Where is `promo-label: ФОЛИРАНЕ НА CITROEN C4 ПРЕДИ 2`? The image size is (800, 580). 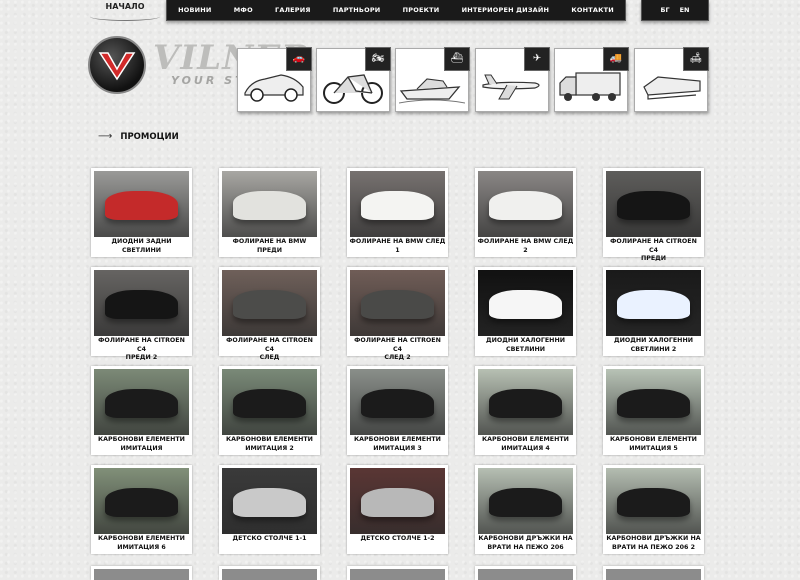 promo-label: ФОЛИРАНЕ НА CITROEN C4 ПРЕДИ 2 is located at coordinates (141, 350).